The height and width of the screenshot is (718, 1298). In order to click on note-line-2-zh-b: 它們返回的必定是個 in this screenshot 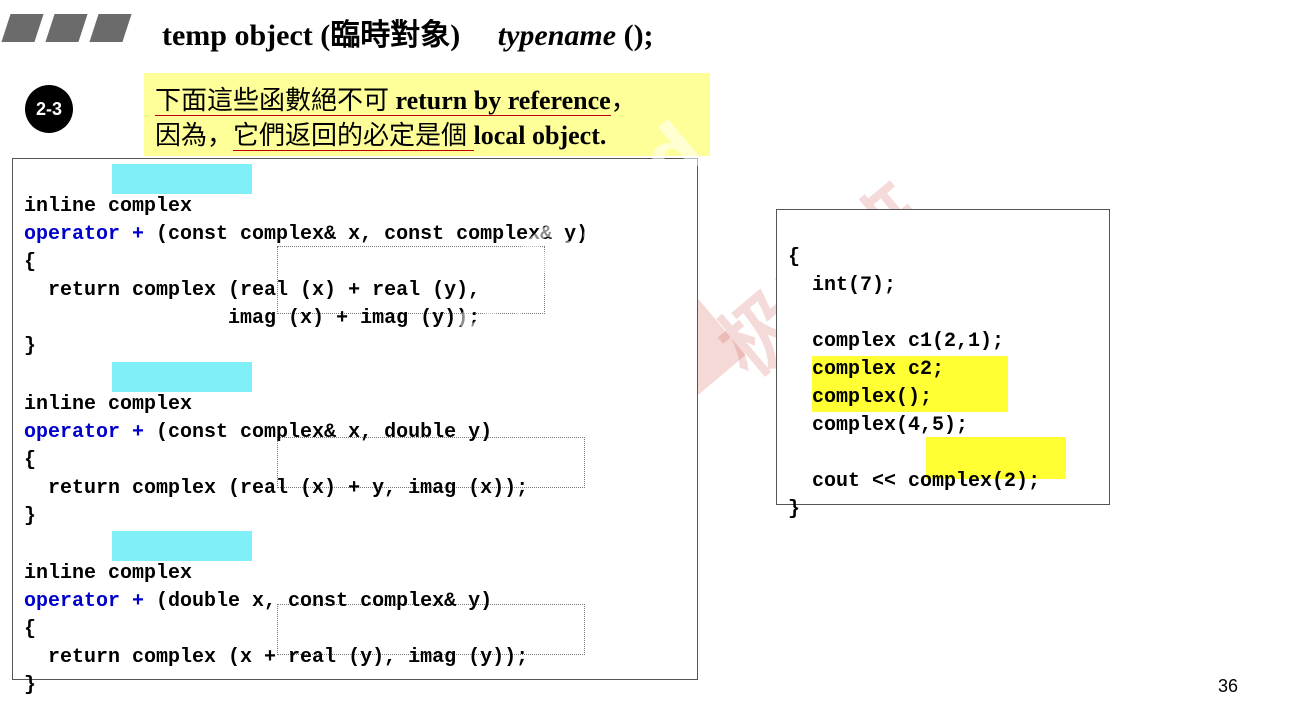, I will do `click(353, 136)`.